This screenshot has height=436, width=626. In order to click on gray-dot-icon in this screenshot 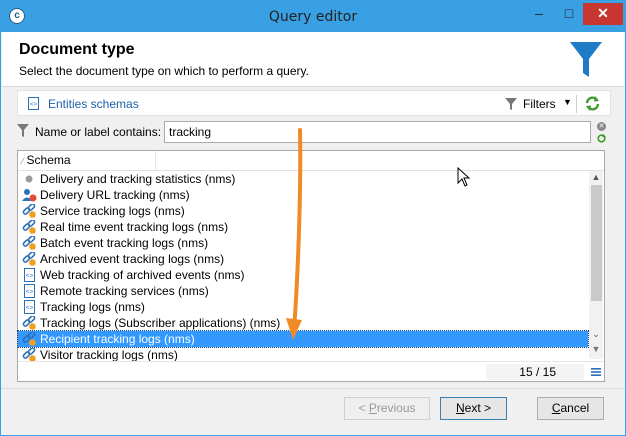, I will do `click(29, 179)`.